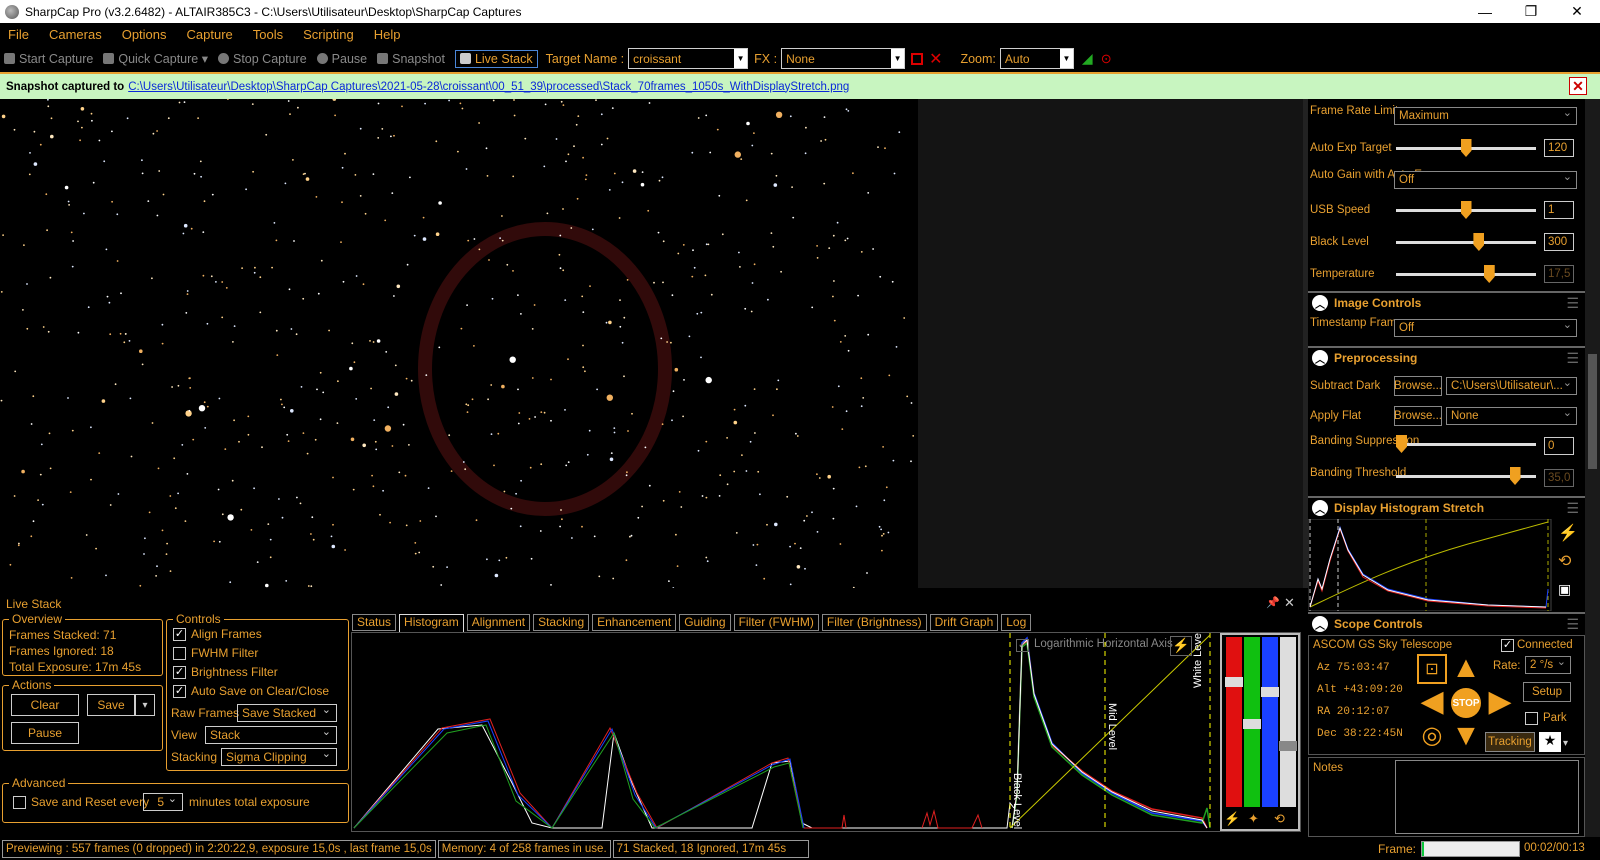 The width and height of the screenshot is (1600, 860). Describe the element at coordinates (1559, 148) in the screenshot. I see `auto-exp-value: 120` at that location.